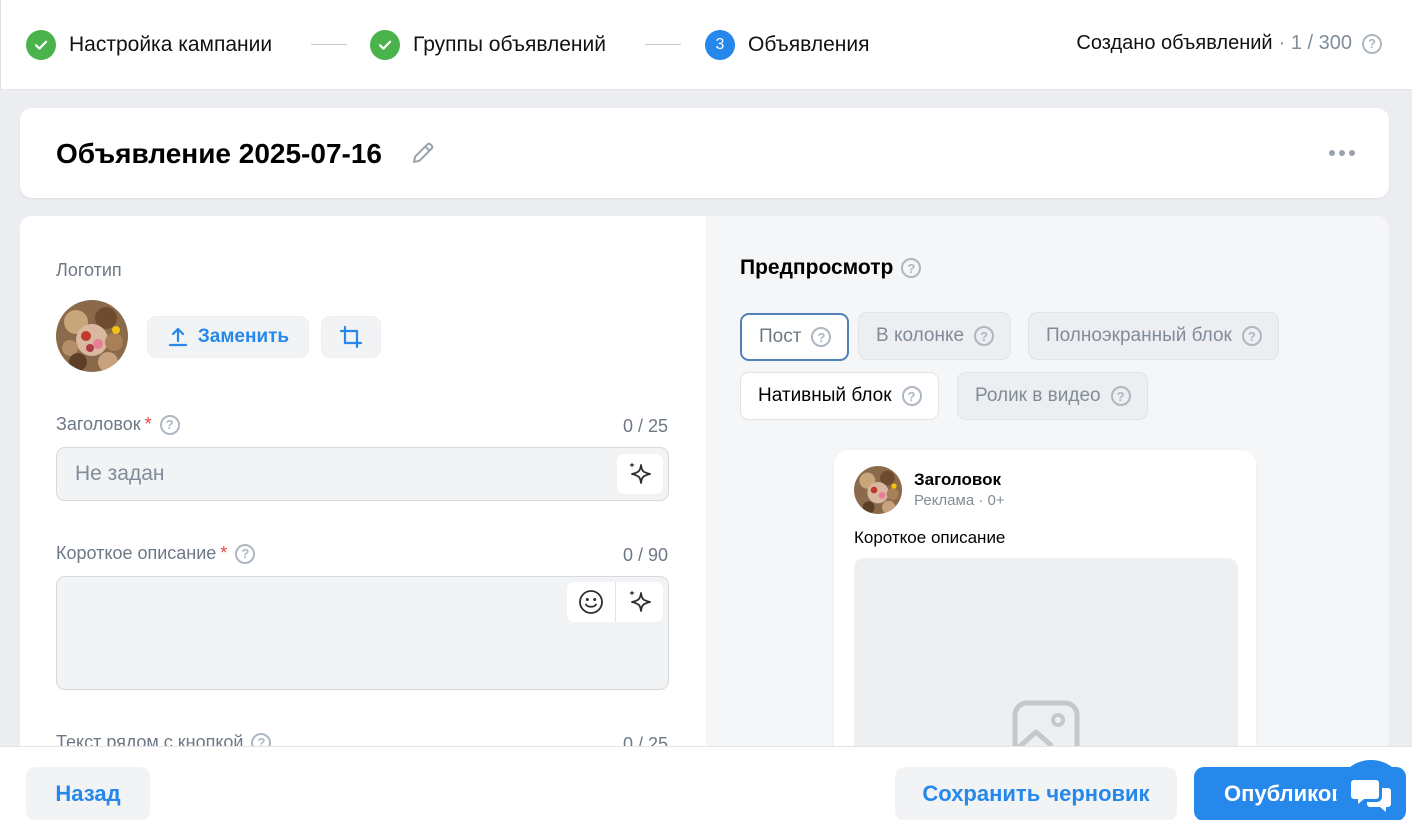  Describe the element at coordinates (243, 336) in the screenshot. I see `replace-logo-label: Заменить` at that location.